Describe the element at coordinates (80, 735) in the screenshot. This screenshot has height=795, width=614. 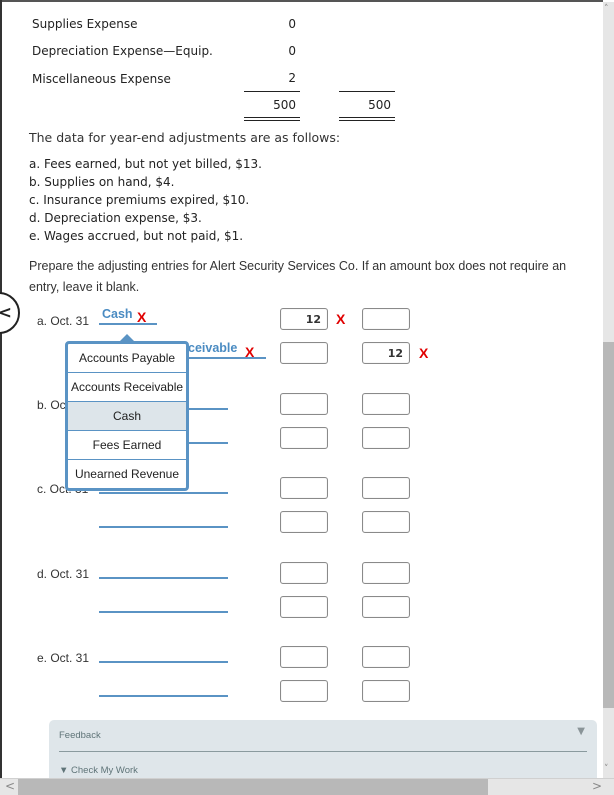
I see `feedback-title: Feedback` at that location.